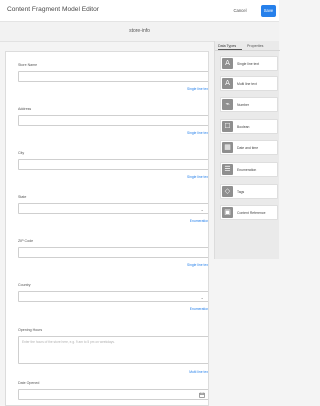 The height and width of the screenshot is (406, 320). What do you see at coordinates (29, 383) in the screenshot?
I see `field-label: Date Opened` at bounding box center [29, 383].